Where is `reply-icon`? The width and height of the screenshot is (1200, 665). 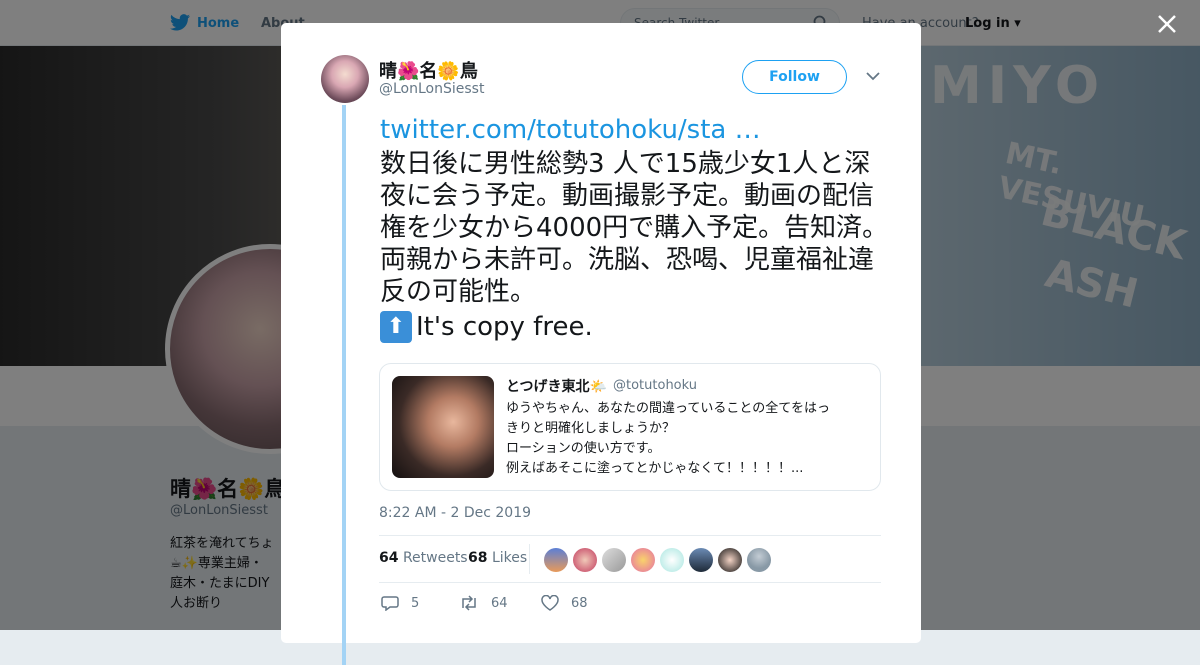 reply-icon is located at coordinates (390, 603).